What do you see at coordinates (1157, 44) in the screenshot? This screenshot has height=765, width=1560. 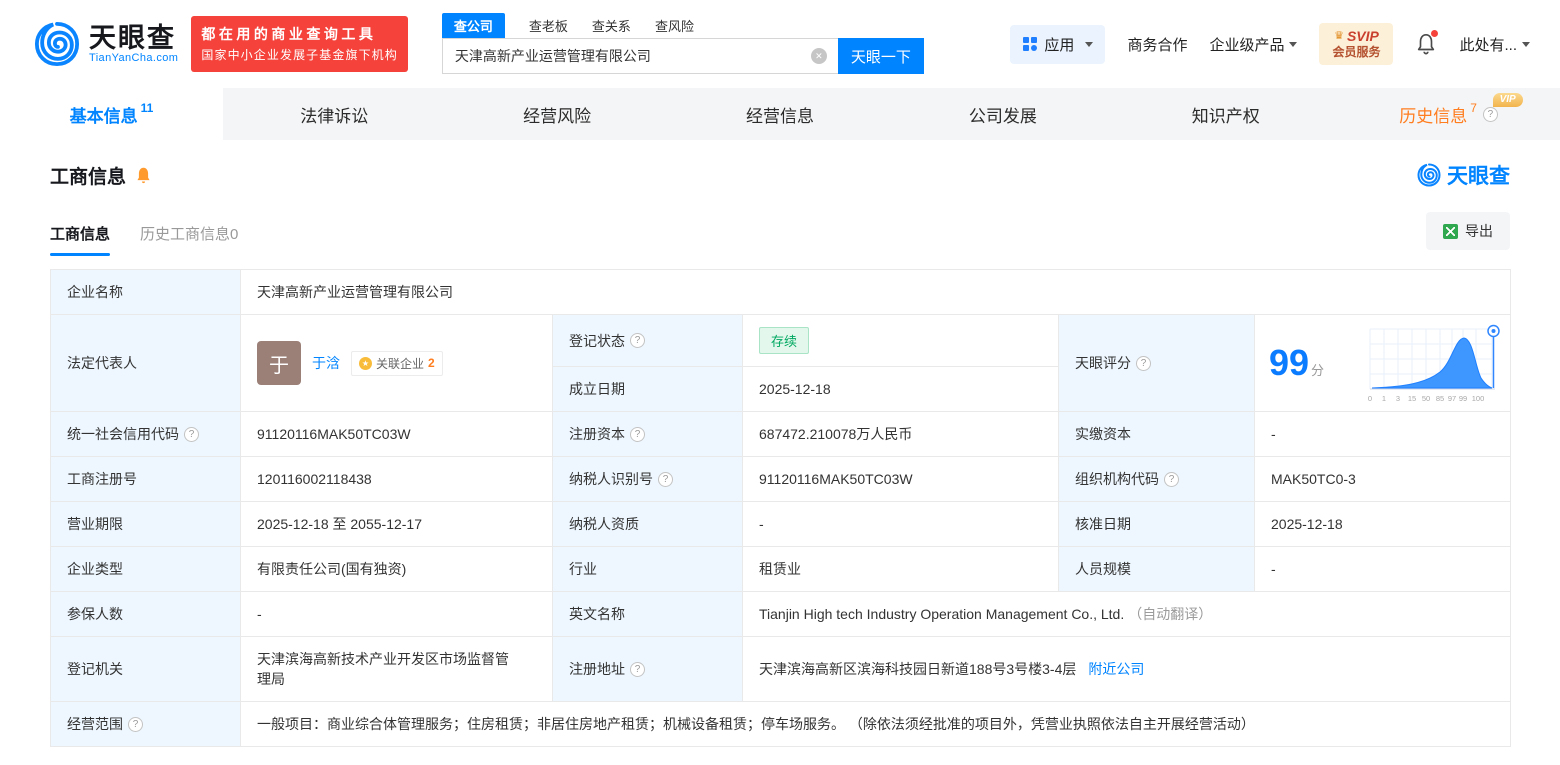 I see `business-cooperation-link: 商务合作` at bounding box center [1157, 44].